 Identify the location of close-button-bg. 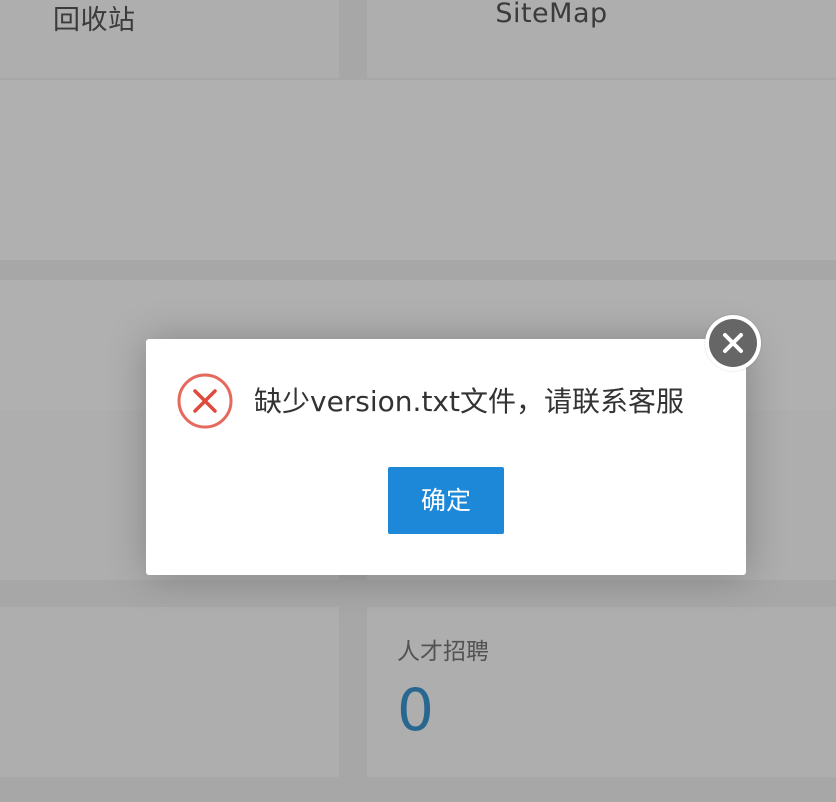
(733, 343).